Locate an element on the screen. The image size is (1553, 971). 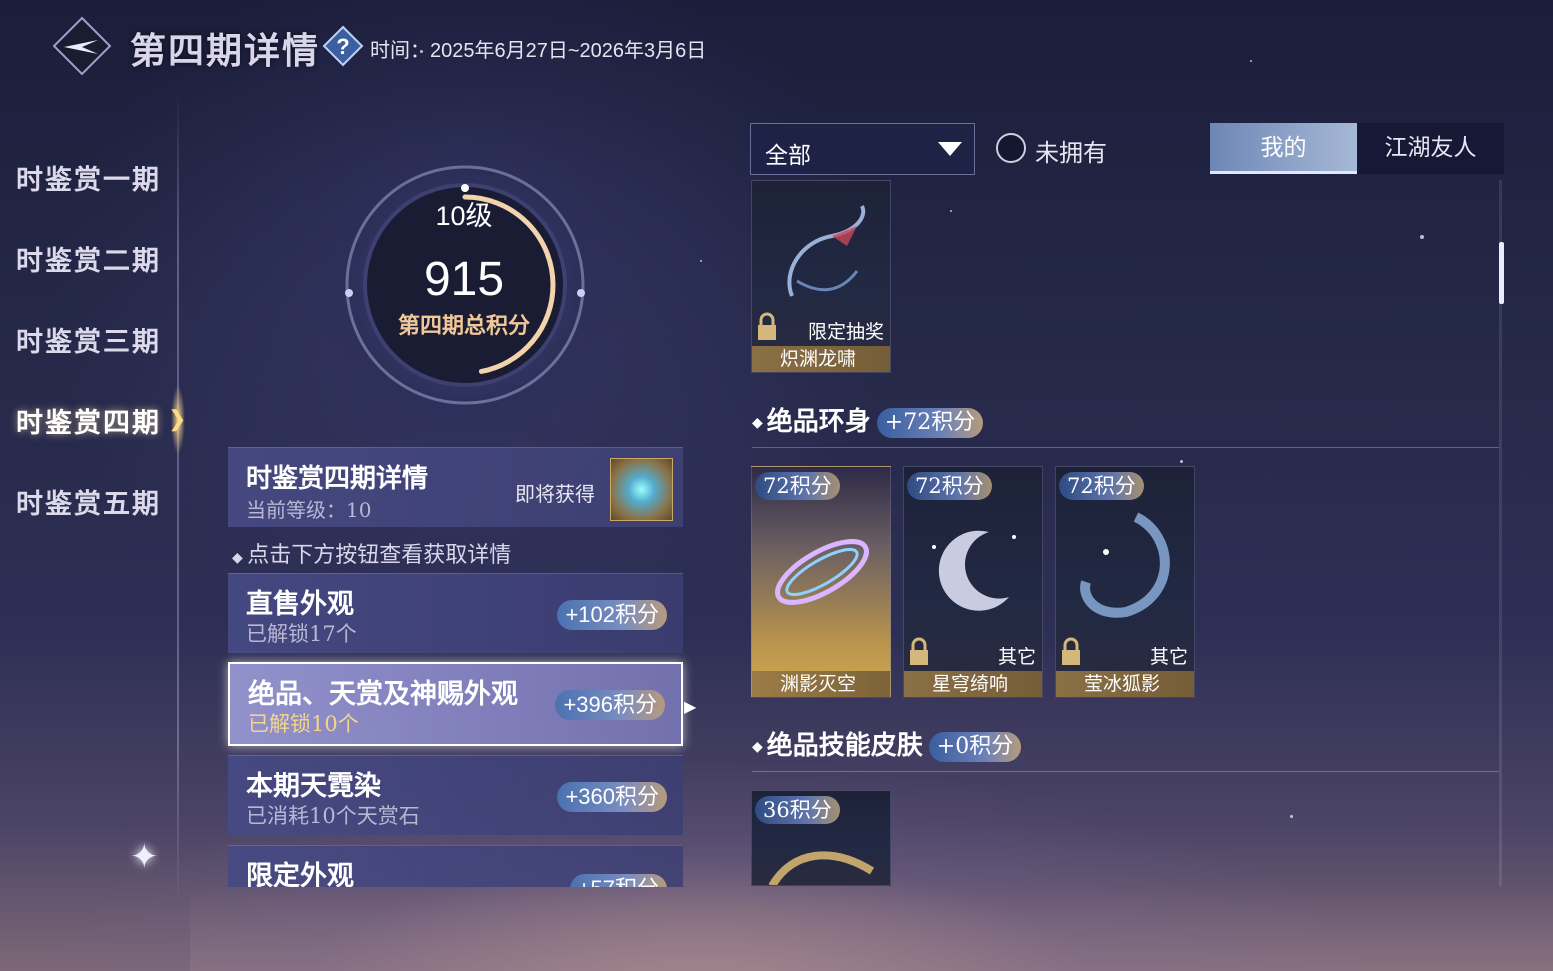
level-label: 10级 is located at coordinates (464, 216).